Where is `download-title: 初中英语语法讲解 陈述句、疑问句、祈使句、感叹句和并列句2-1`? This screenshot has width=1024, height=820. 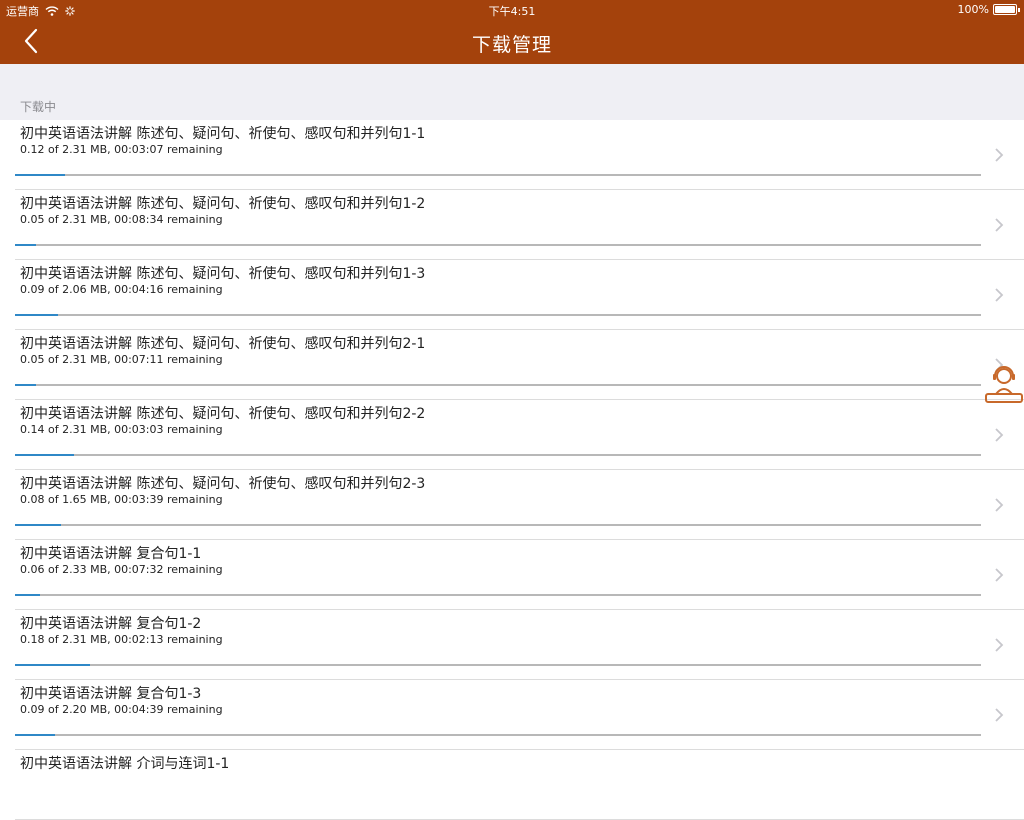
download-title: 初中英语语法讲解 陈述句、疑问句、祈使句、感叹句和并列句2-1 is located at coordinates (223, 344).